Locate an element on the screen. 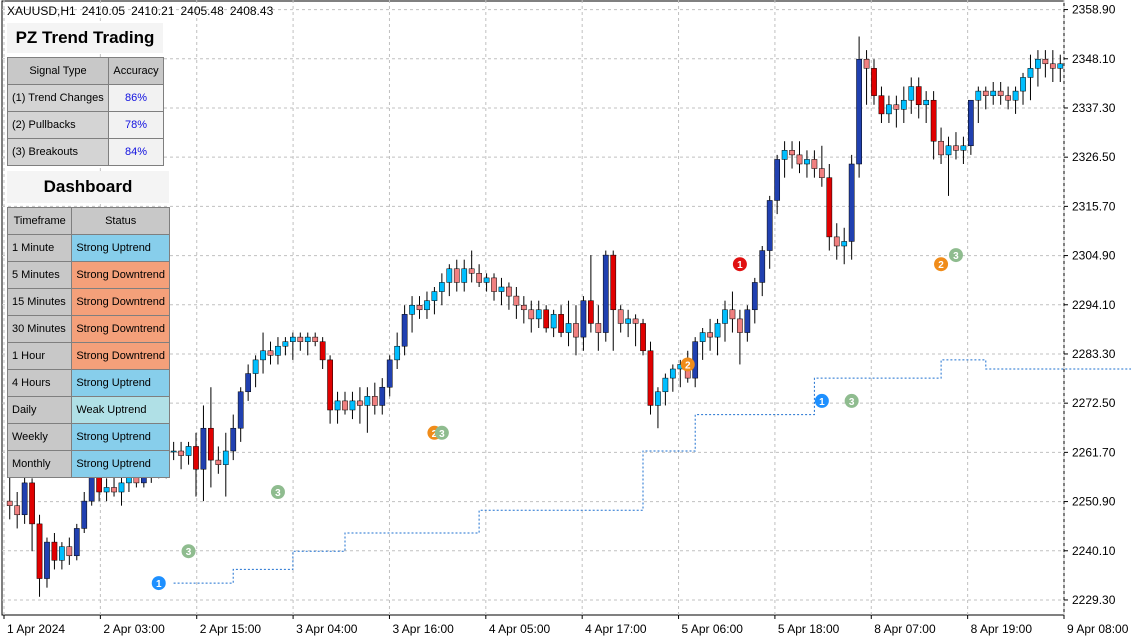 The height and width of the screenshot is (641, 1131). symbol-label: XAUUSD,H1 is located at coordinates (41, 11).